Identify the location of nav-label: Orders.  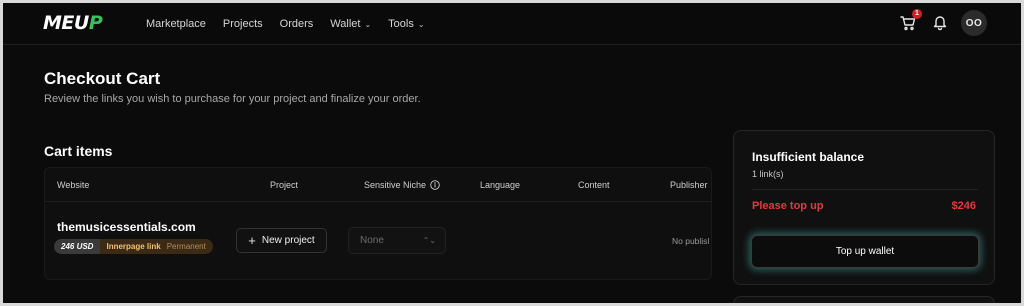
(296, 24).